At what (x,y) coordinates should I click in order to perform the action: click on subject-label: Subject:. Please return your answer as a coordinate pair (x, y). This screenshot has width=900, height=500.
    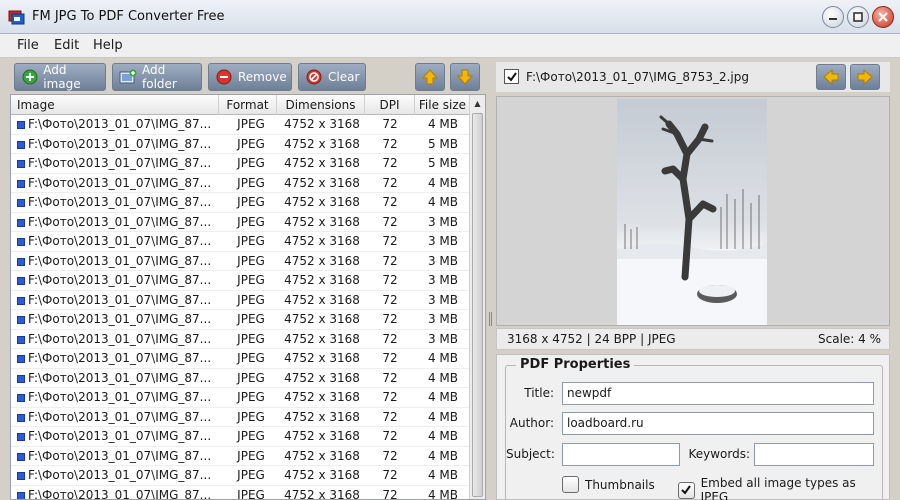
    Looking at the image, I should click on (530, 454).